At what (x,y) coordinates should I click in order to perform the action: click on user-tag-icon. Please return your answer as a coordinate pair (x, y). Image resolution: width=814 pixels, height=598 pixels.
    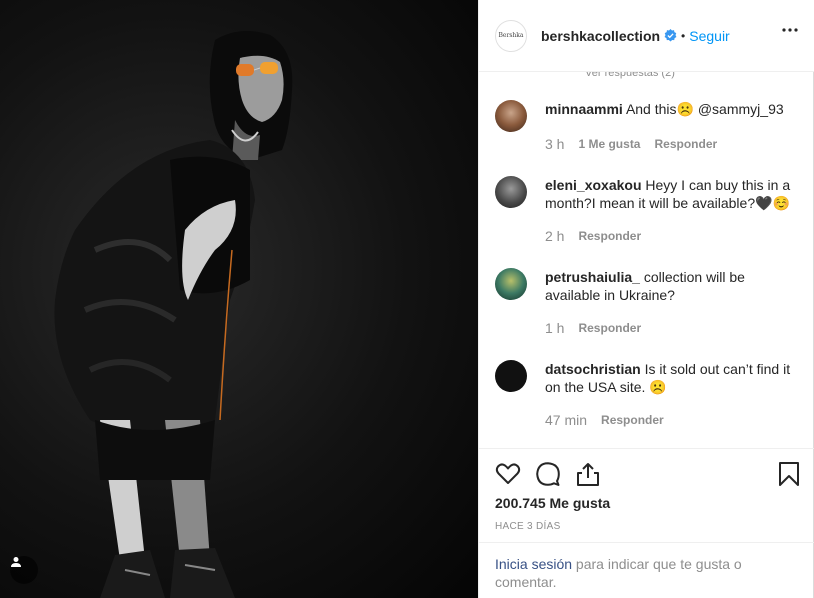
    Looking at the image, I should click on (16, 562).